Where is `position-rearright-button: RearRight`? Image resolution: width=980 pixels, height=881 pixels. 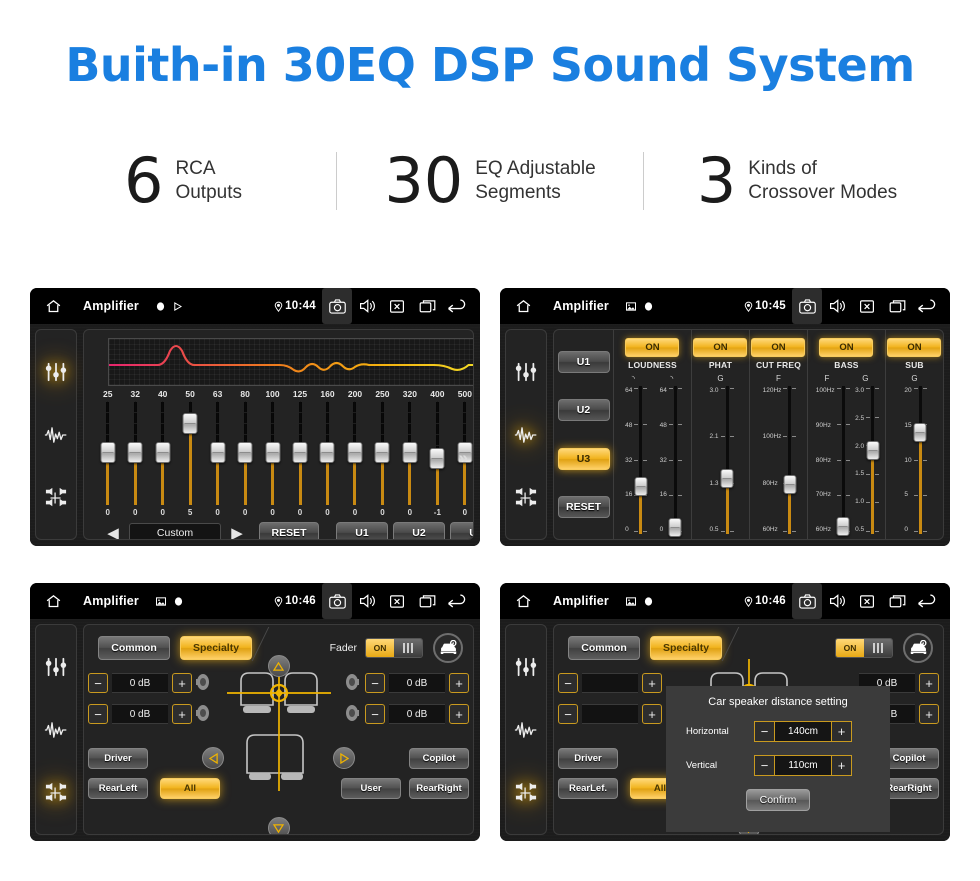 position-rearright-button: RearRight is located at coordinates (439, 788).